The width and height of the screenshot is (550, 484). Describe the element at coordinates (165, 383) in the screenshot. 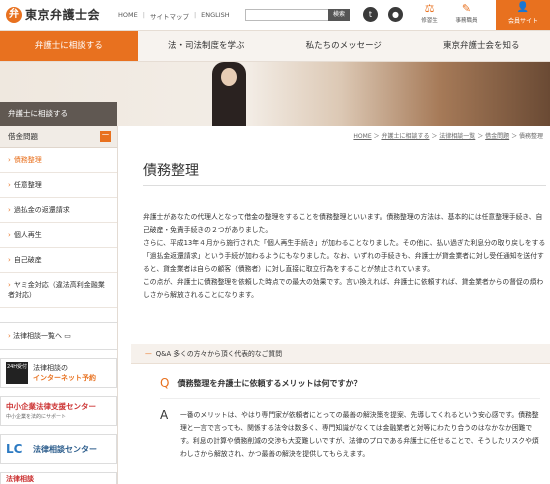

I see `q-mark: Q` at that location.